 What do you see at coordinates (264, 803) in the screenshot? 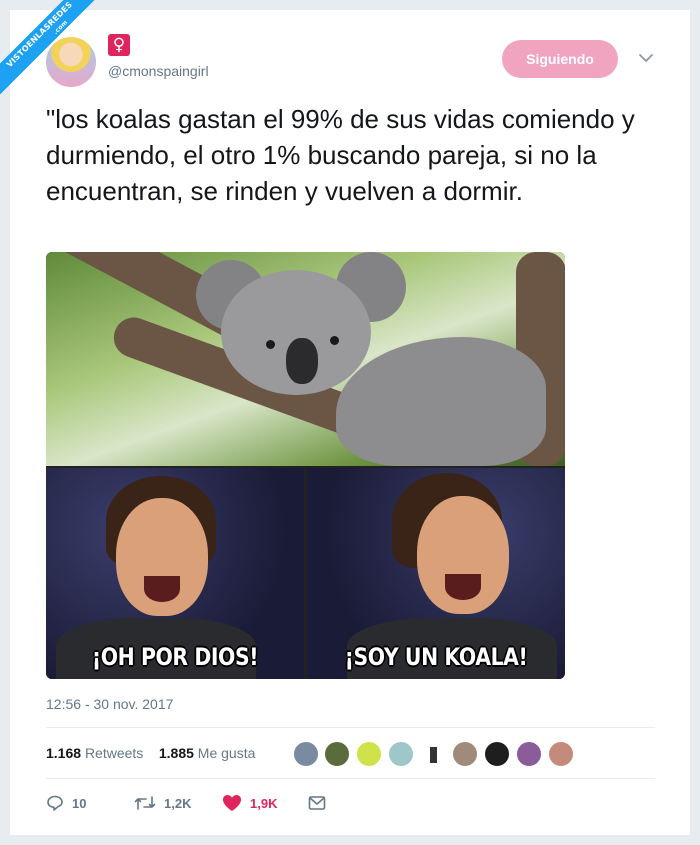
I see `like-count: 1,9K` at bounding box center [264, 803].